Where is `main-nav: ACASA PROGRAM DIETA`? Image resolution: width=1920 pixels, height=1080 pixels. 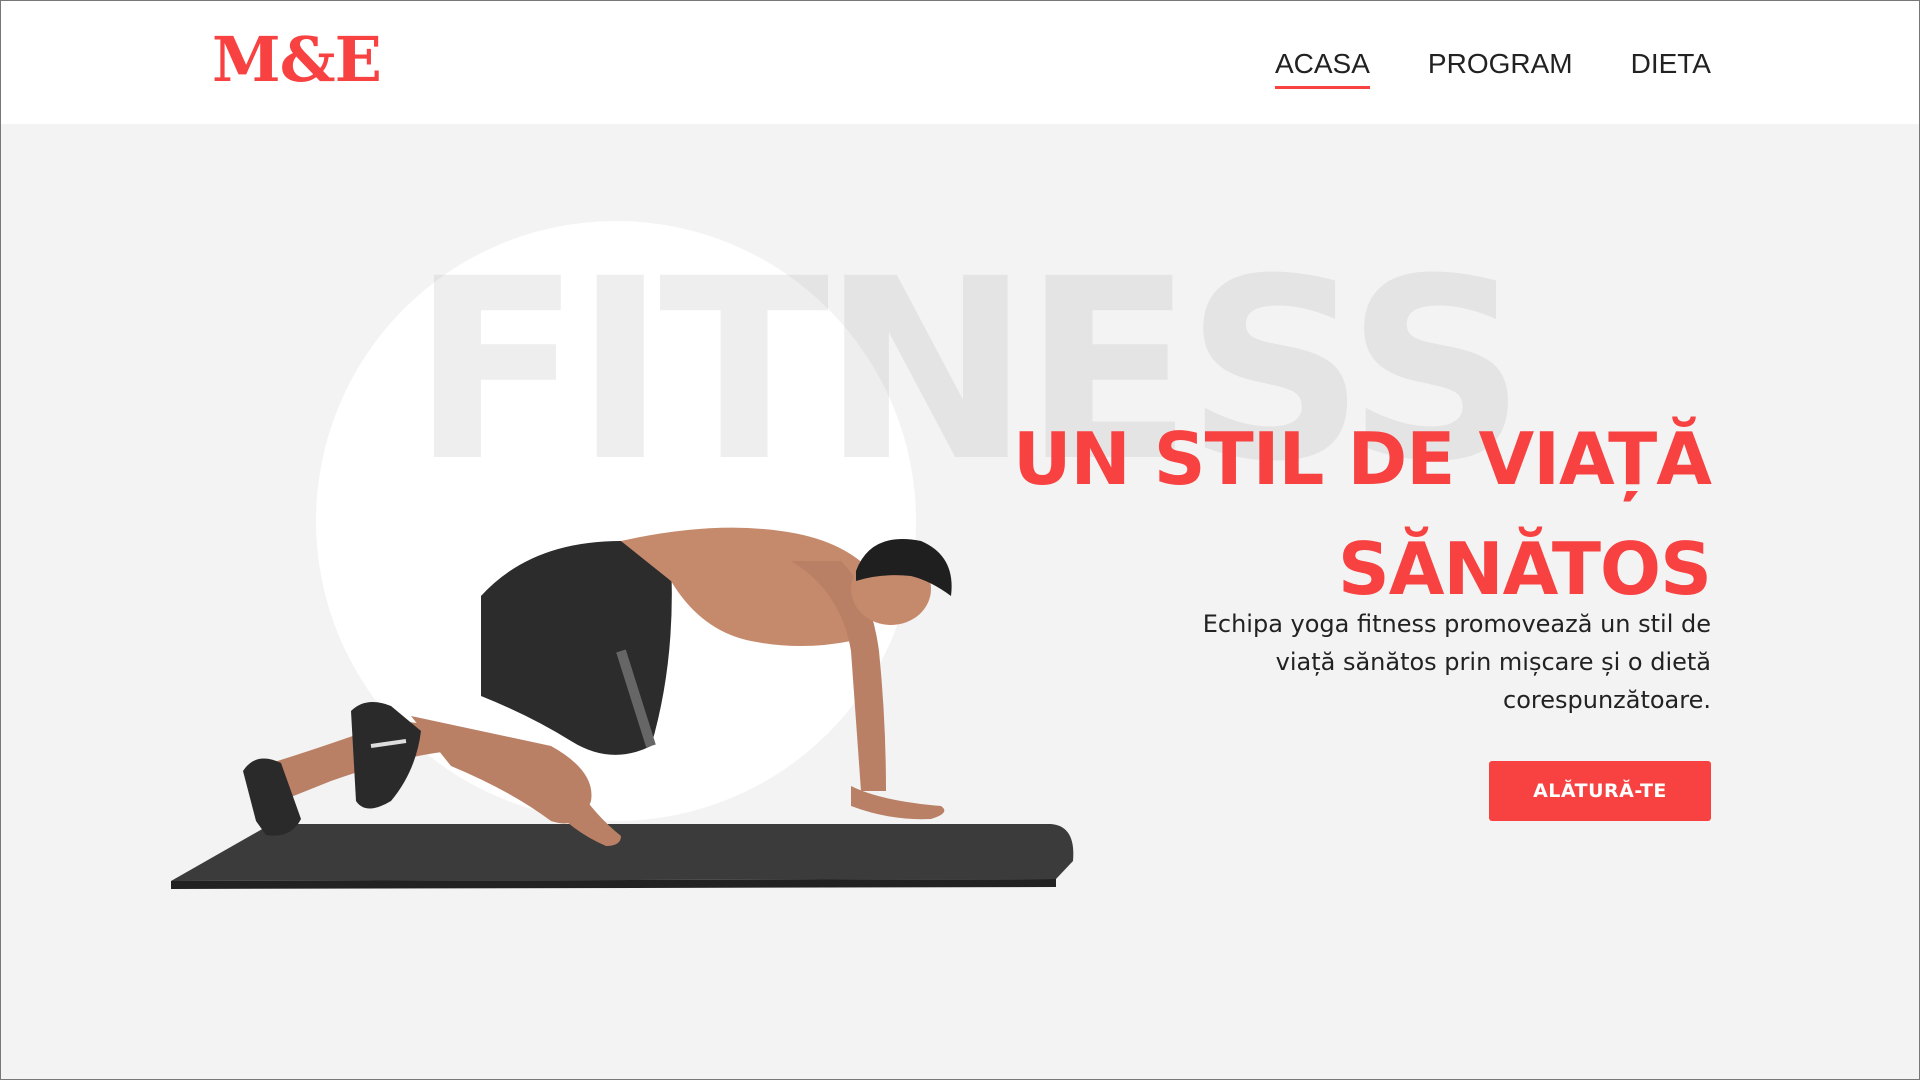 main-nav: ACASA PROGRAM DIETA is located at coordinates (1492, 68).